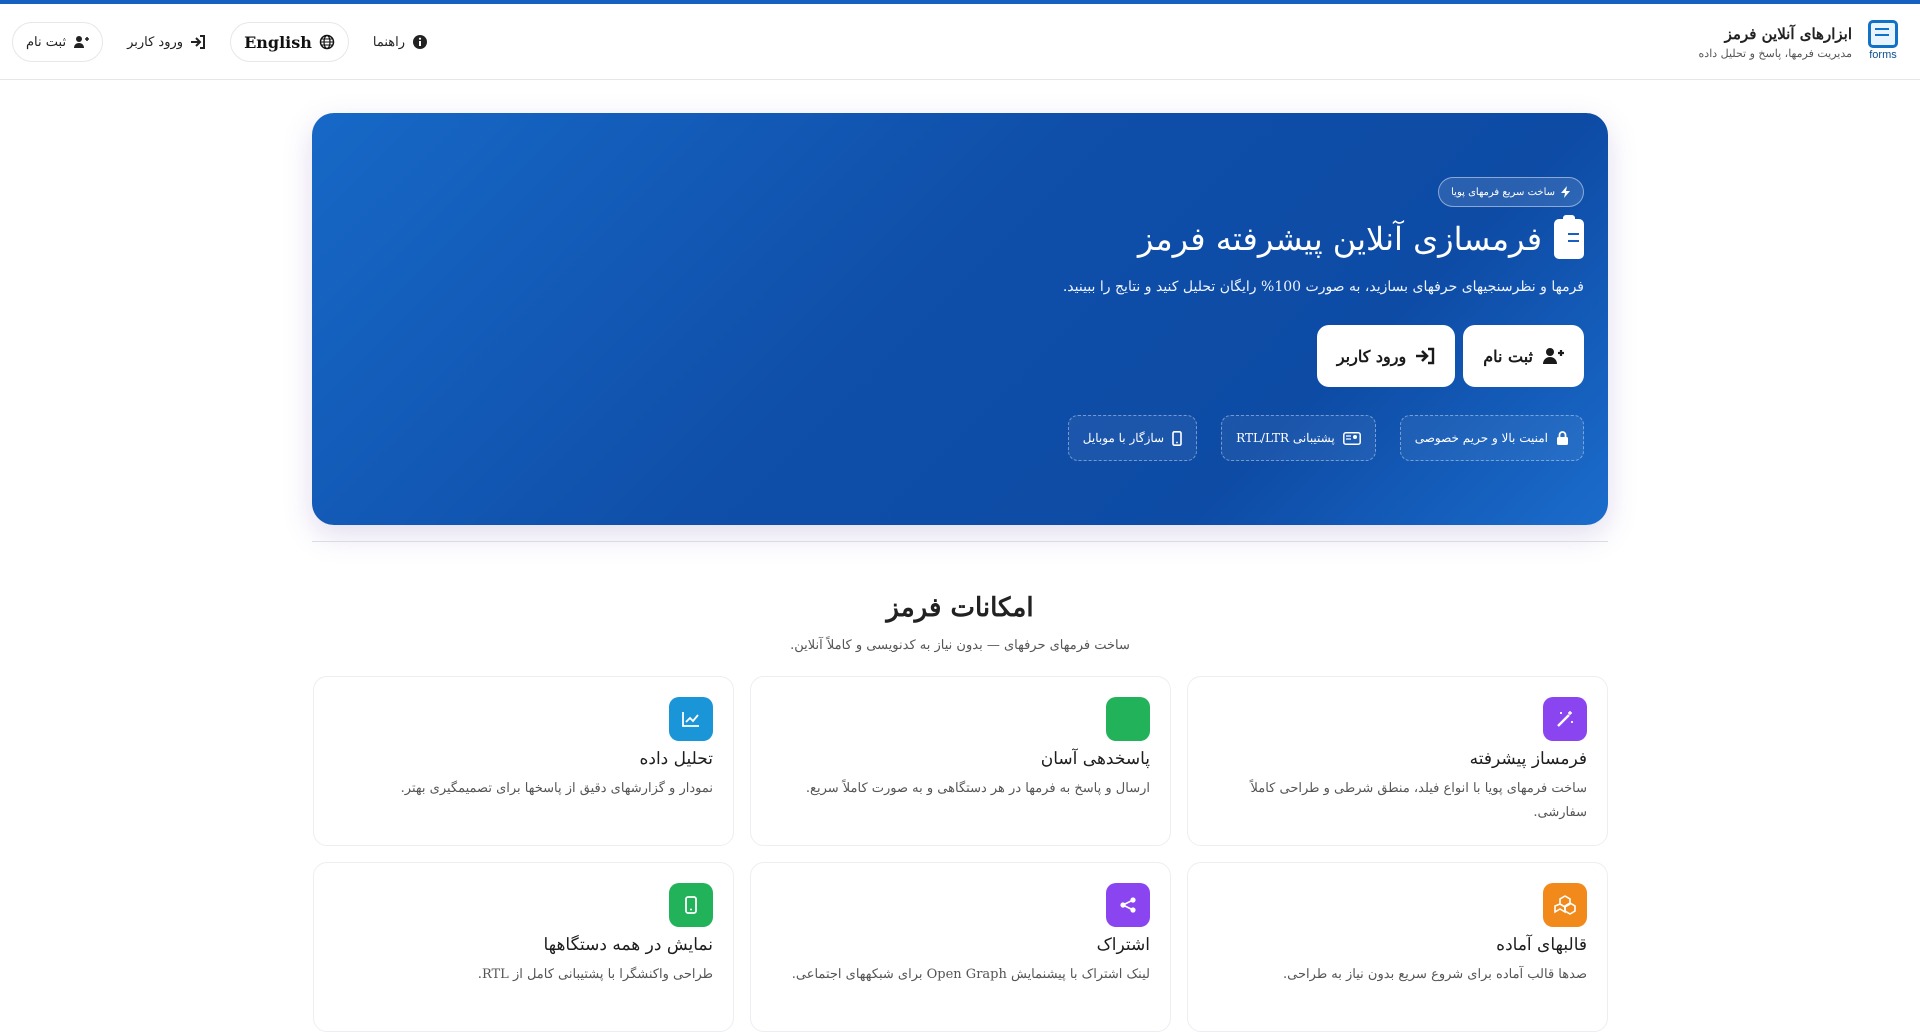  Describe the element at coordinates (960, 541) in the screenshot. I see `section-divider` at that location.